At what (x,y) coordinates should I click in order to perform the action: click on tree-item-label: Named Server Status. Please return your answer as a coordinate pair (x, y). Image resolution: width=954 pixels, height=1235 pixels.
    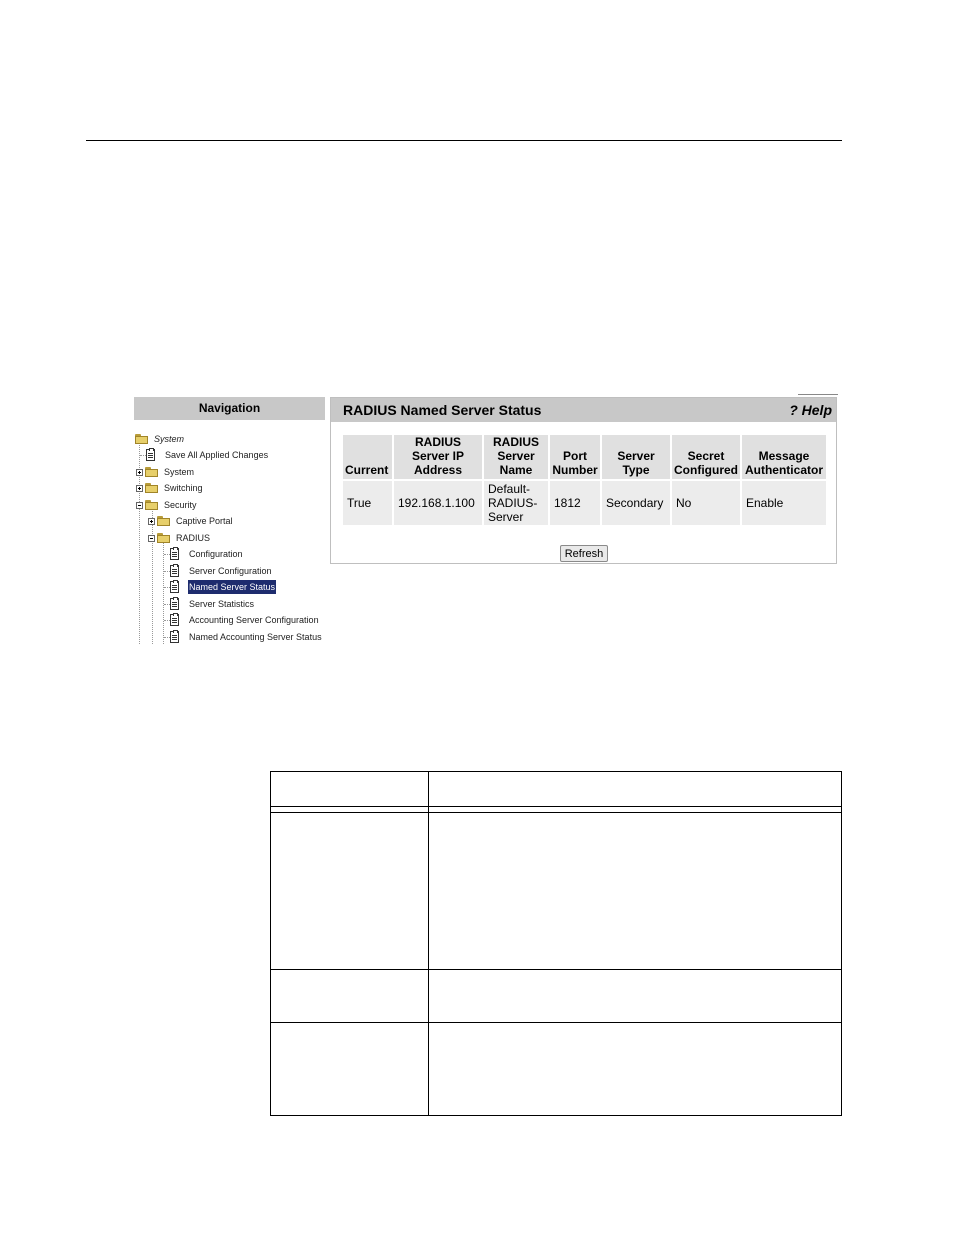
    Looking at the image, I should click on (232, 587).